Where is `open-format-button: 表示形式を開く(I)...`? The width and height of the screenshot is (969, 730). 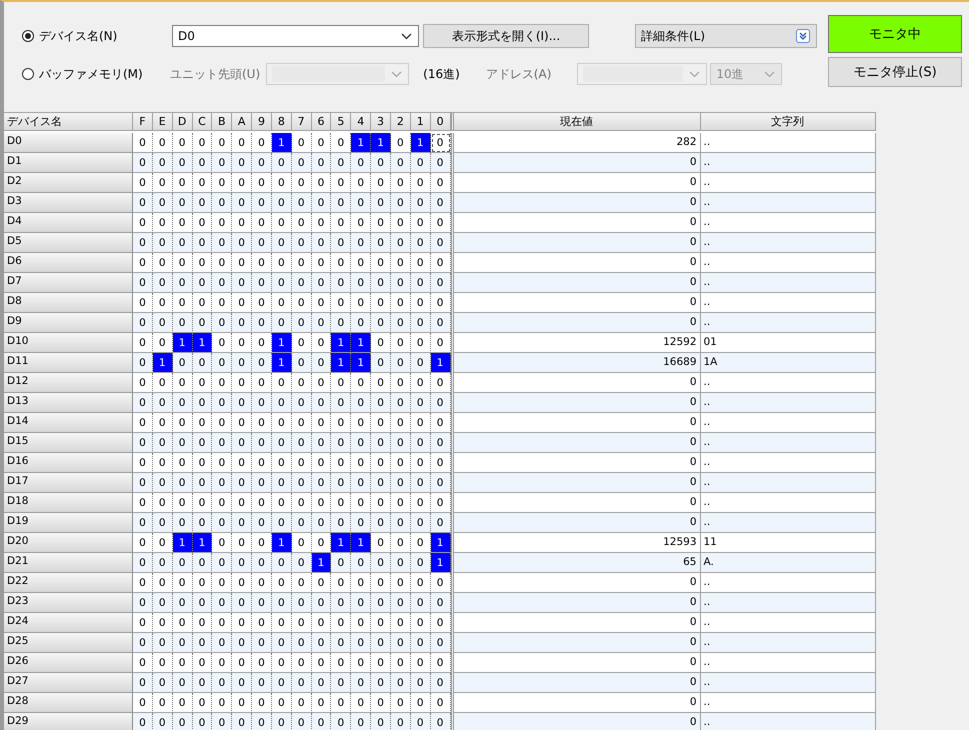
open-format-button: 表示形式を開く(I)... is located at coordinates (506, 36).